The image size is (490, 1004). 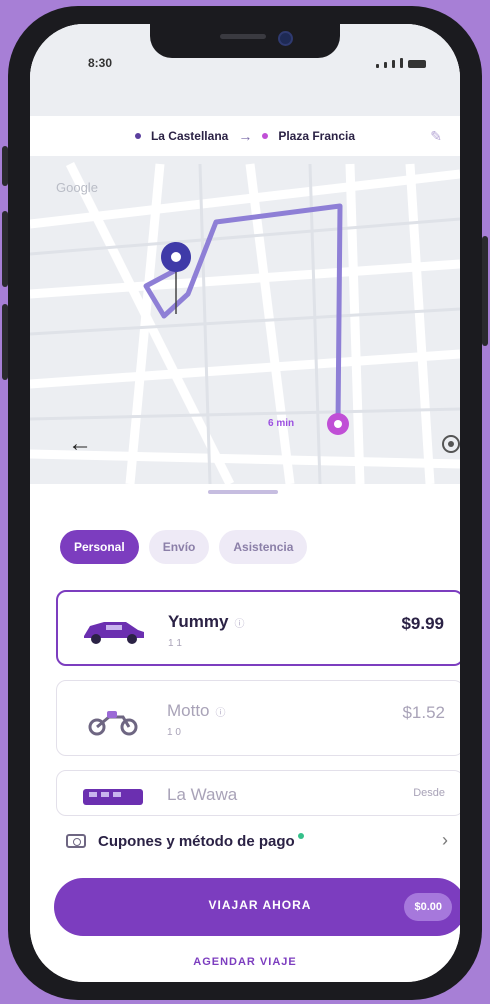 What do you see at coordinates (137, 136) in the screenshot?
I see `origin-dot-icon` at bounding box center [137, 136].